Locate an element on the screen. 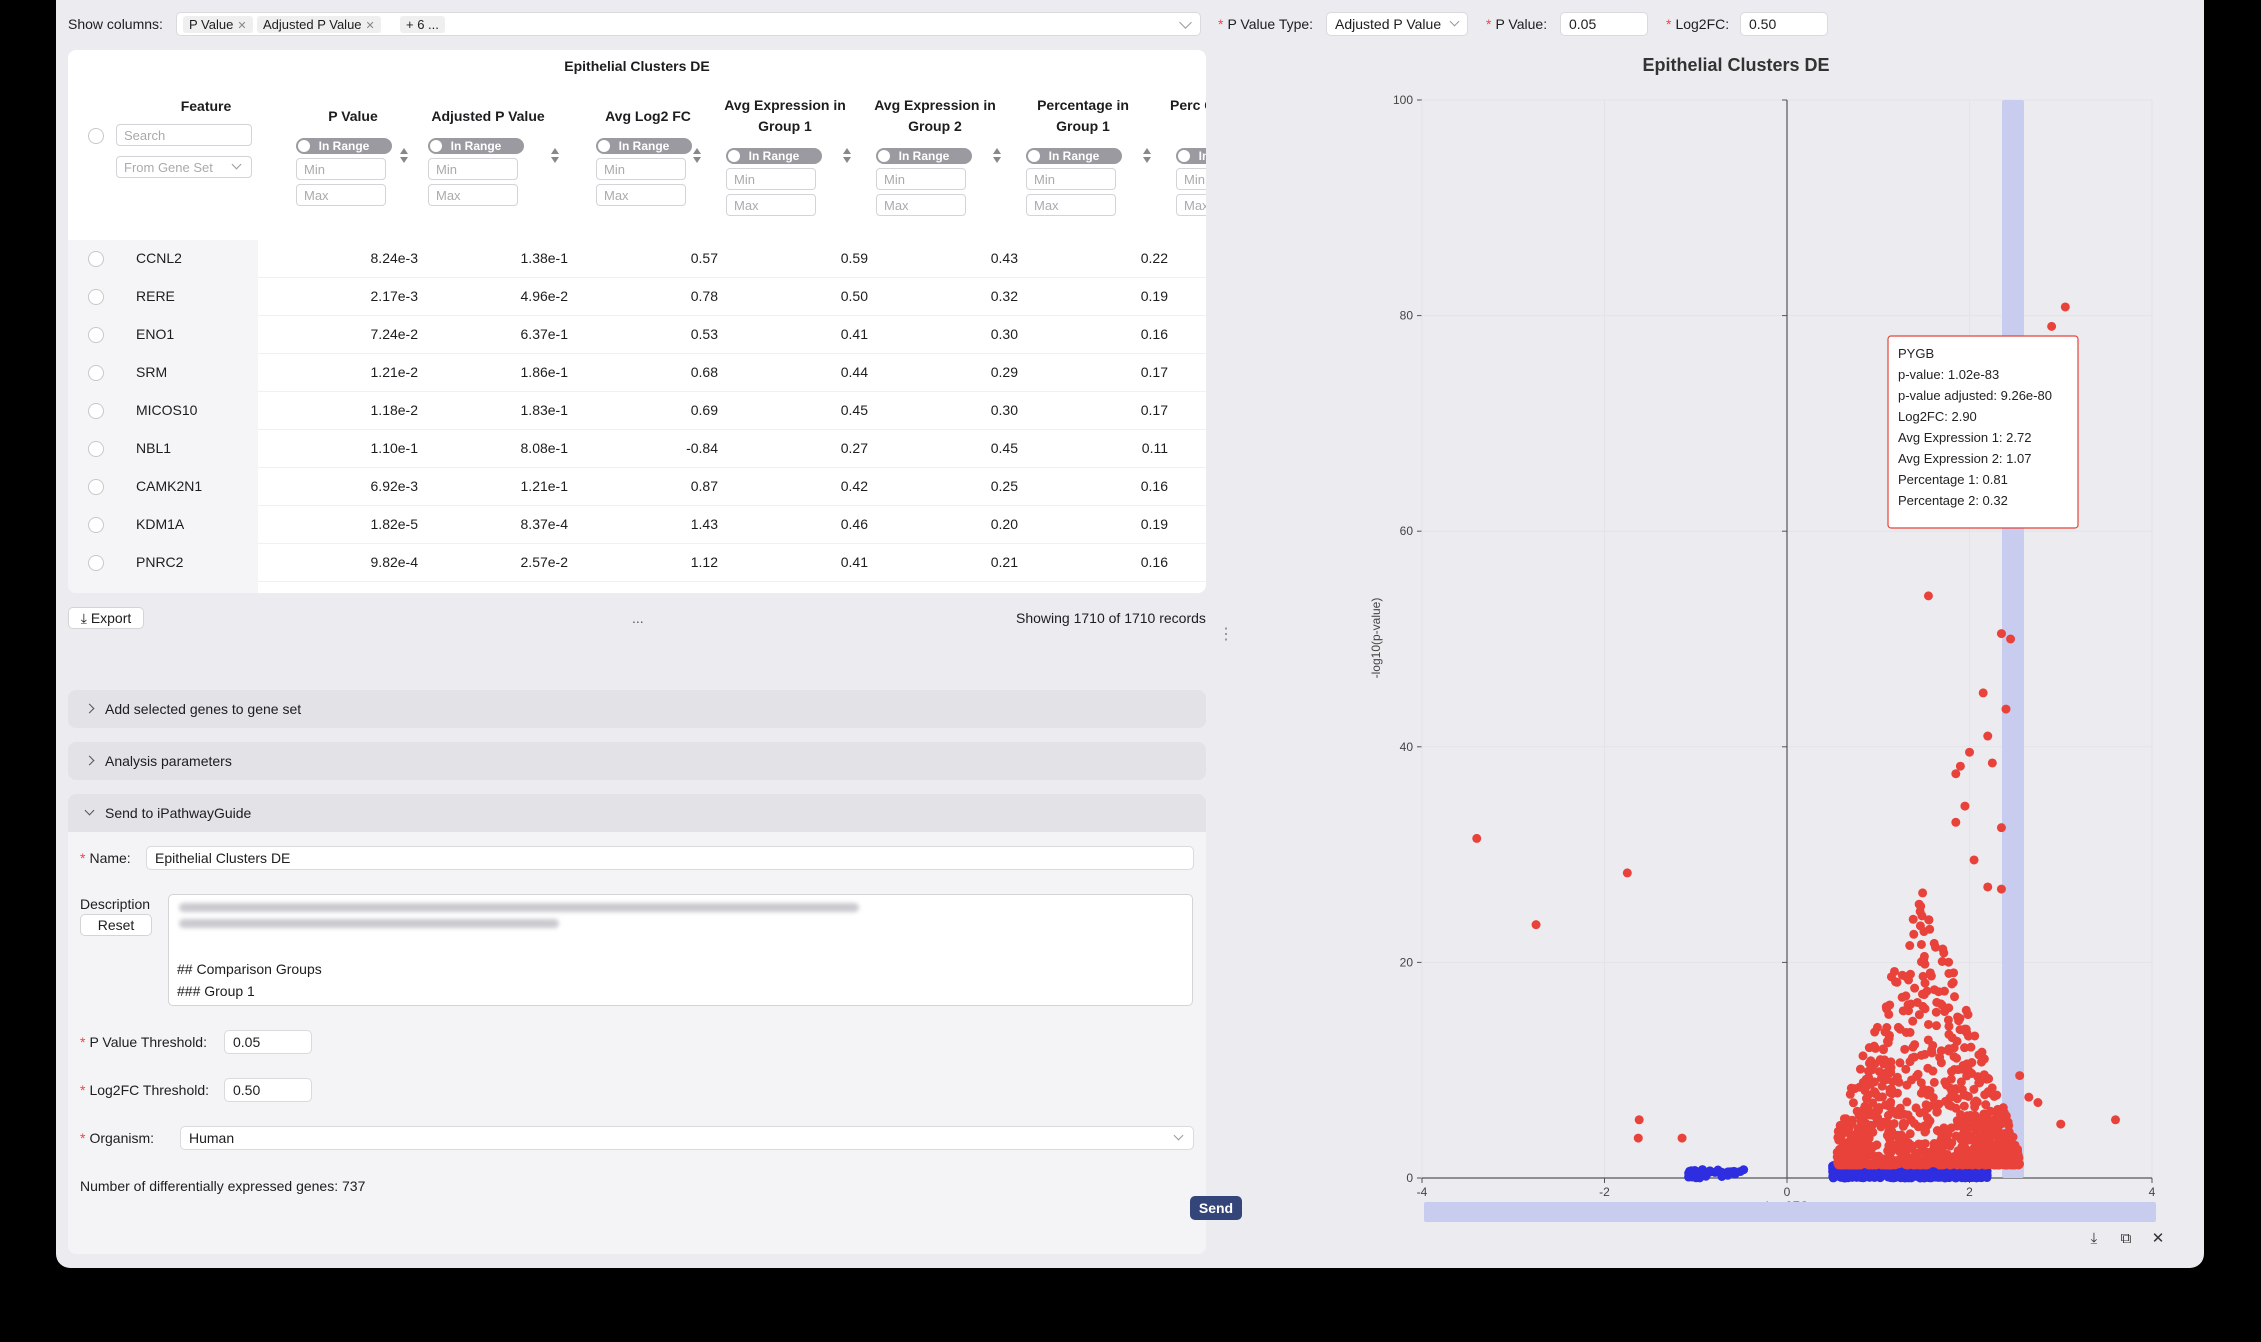  gene-set-select: From Gene Set is located at coordinates (184, 167).